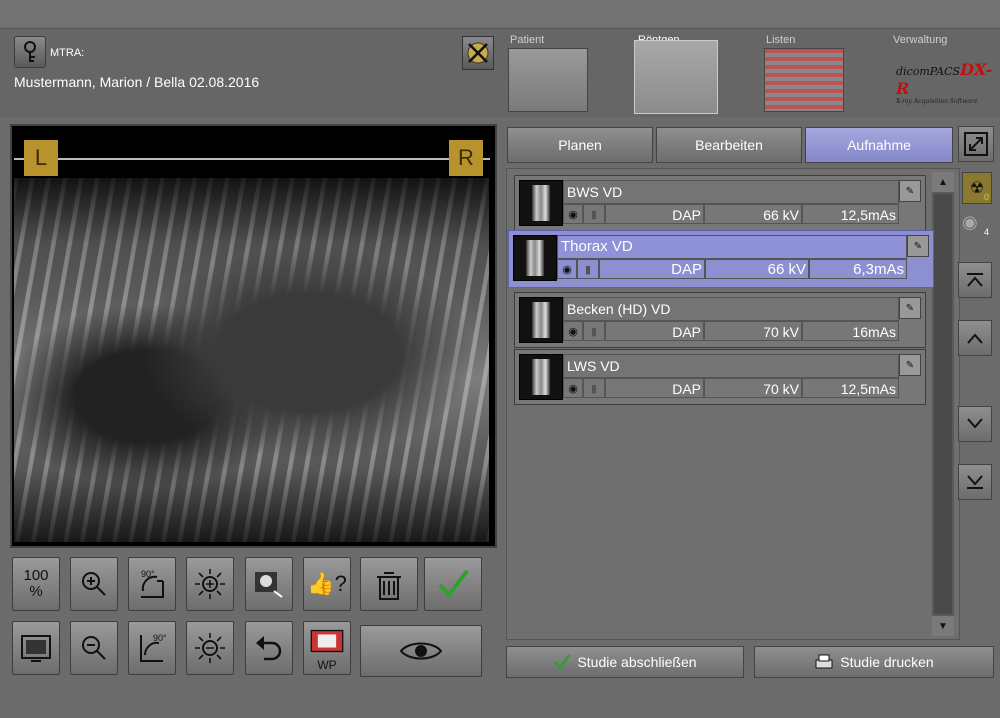 The image size is (1000, 718). I want to click on rotate-left-icon: 90°, so click(153, 647).